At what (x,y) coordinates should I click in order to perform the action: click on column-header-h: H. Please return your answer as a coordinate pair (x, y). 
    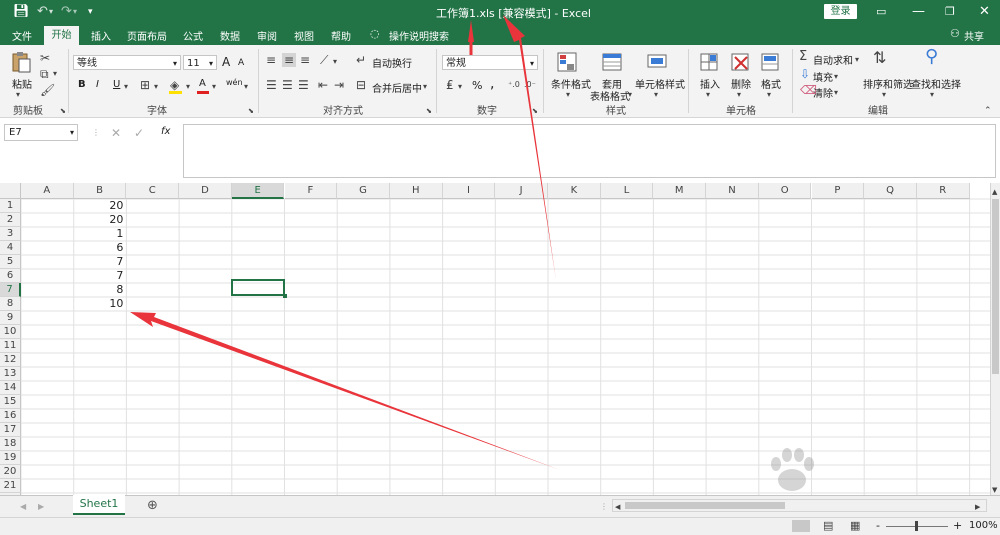
    Looking at the image, I should click on (416, 191).